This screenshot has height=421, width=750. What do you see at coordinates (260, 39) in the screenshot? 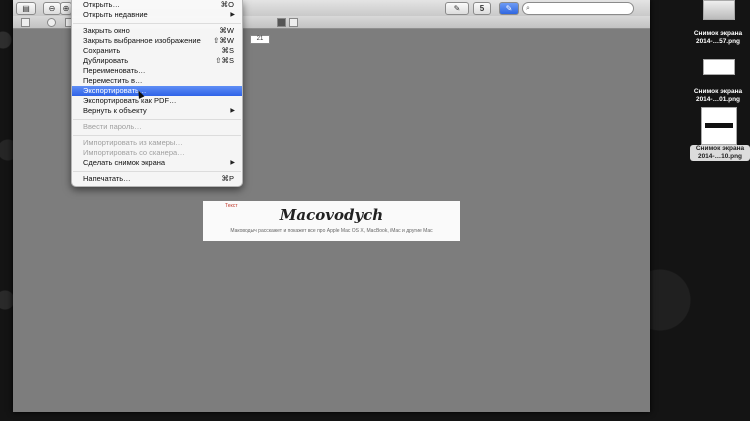
I see `page-number-field: 21` at bounding box center [260, 39].